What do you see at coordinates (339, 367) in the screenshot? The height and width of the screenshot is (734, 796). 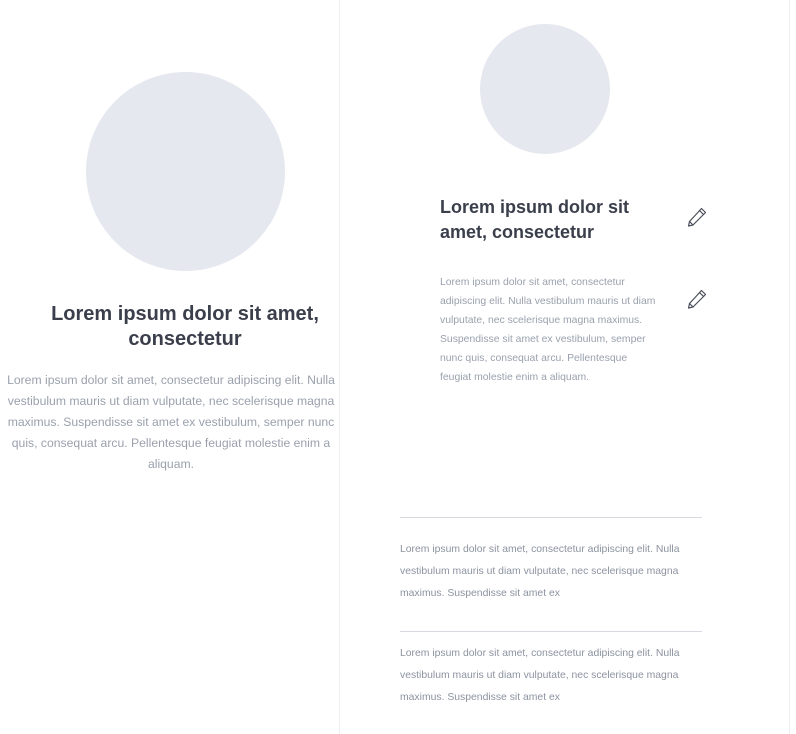 I see `panel-divider` at bounding box center [339, 367].